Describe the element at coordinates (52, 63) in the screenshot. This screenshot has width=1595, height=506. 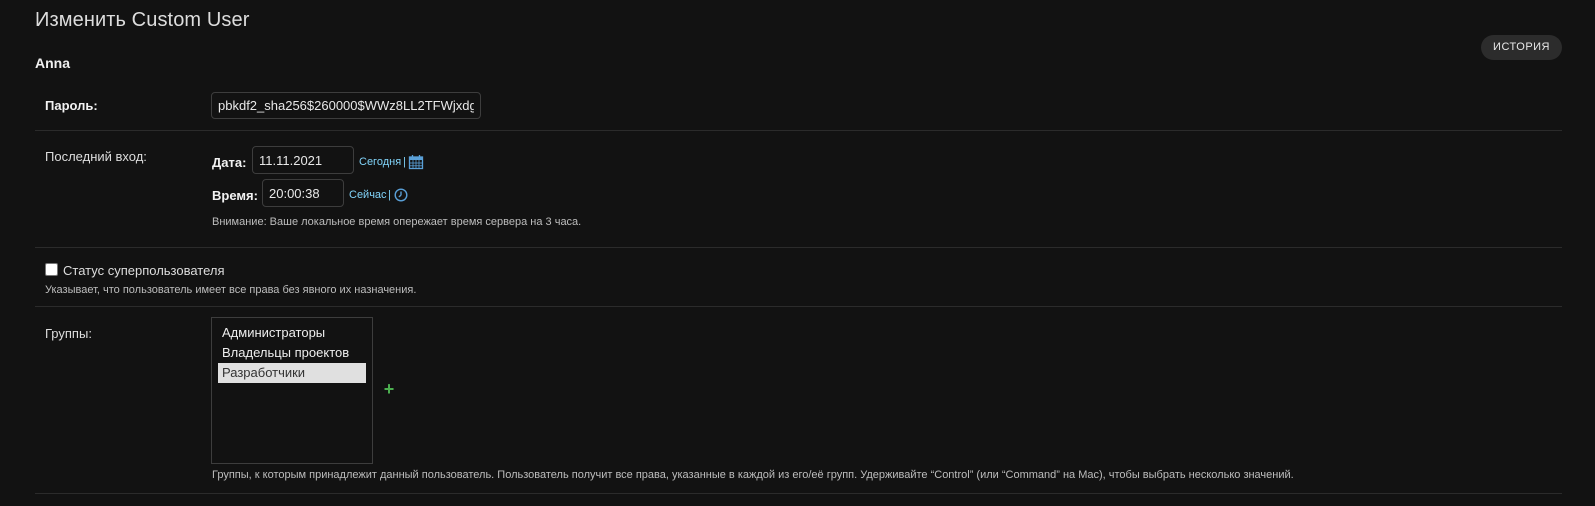
I see `object-name: Anna` at that location.